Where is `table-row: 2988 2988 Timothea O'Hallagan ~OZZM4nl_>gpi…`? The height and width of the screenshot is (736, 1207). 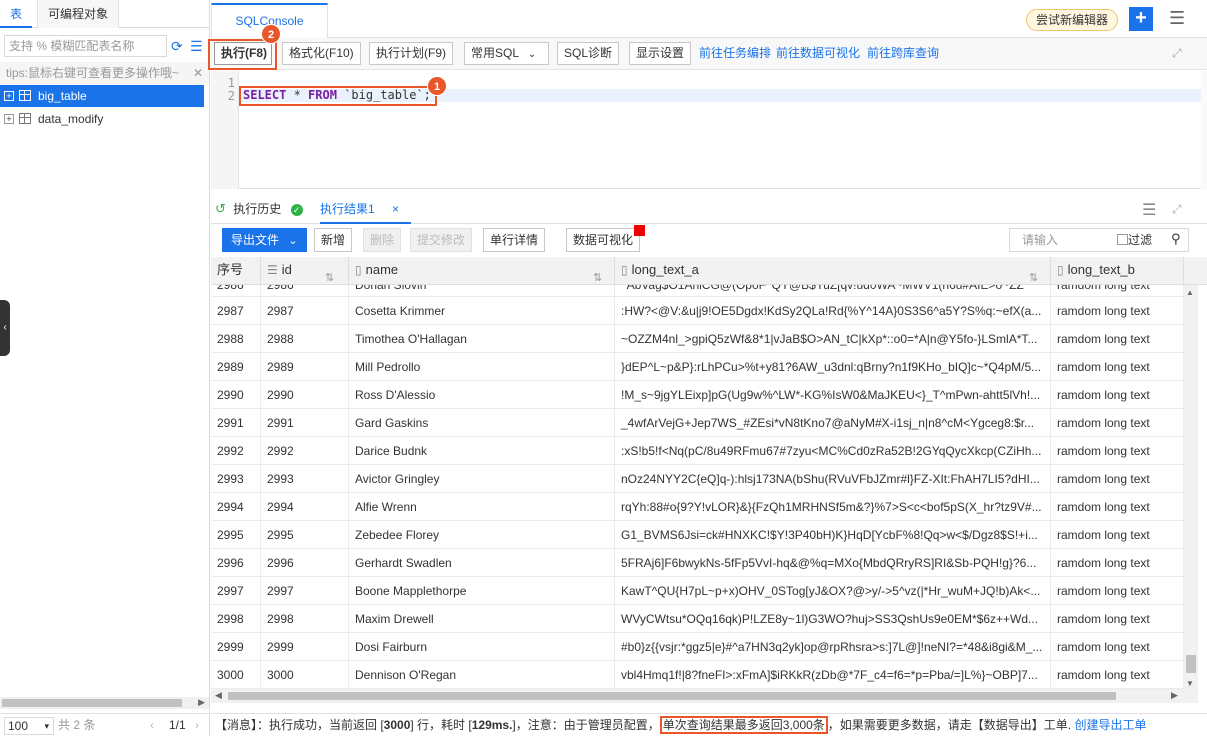
table-row: 2988 2988 Timothea O'Hallagan ~OZZM4nl_>gpi… is located at coordinates (697, 339).